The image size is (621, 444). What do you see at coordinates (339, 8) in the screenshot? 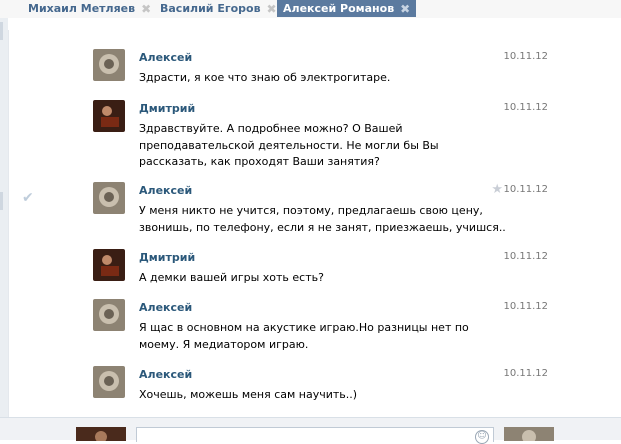
I see `tab-label: Алексей Романов` at bounding box center [339, 8].